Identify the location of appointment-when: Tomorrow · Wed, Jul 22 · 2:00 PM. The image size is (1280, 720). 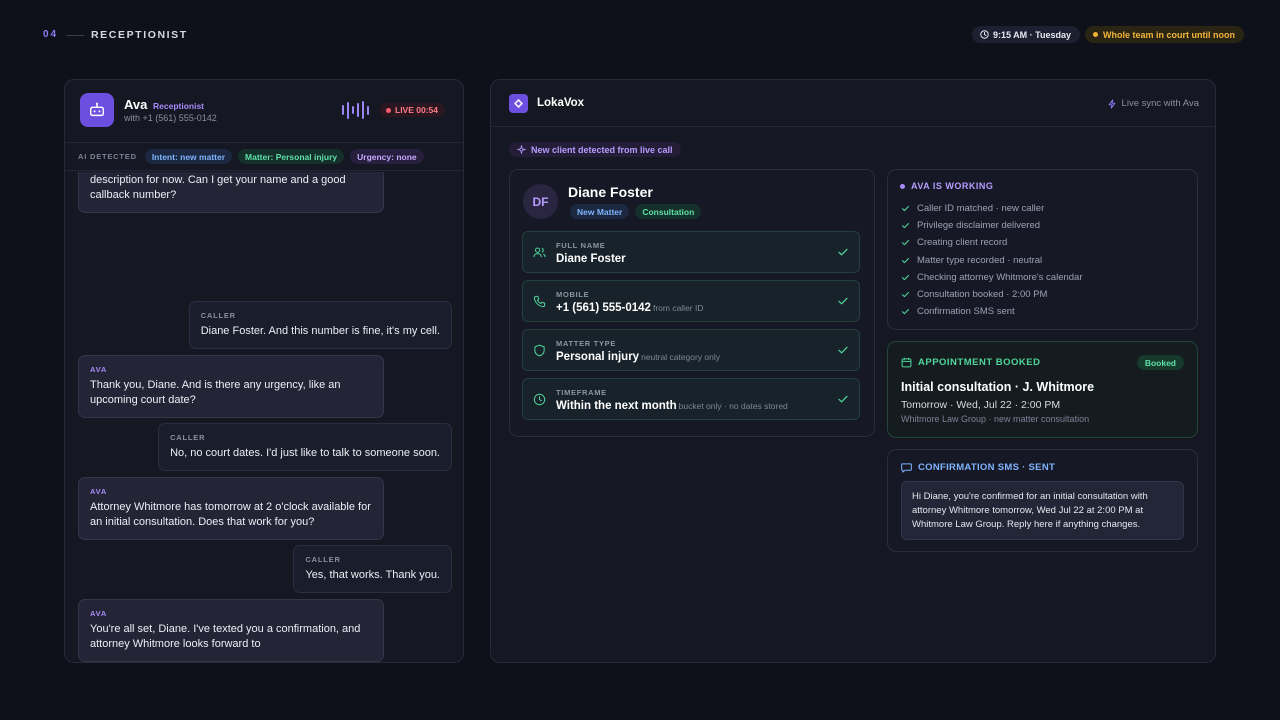
(981, 405).